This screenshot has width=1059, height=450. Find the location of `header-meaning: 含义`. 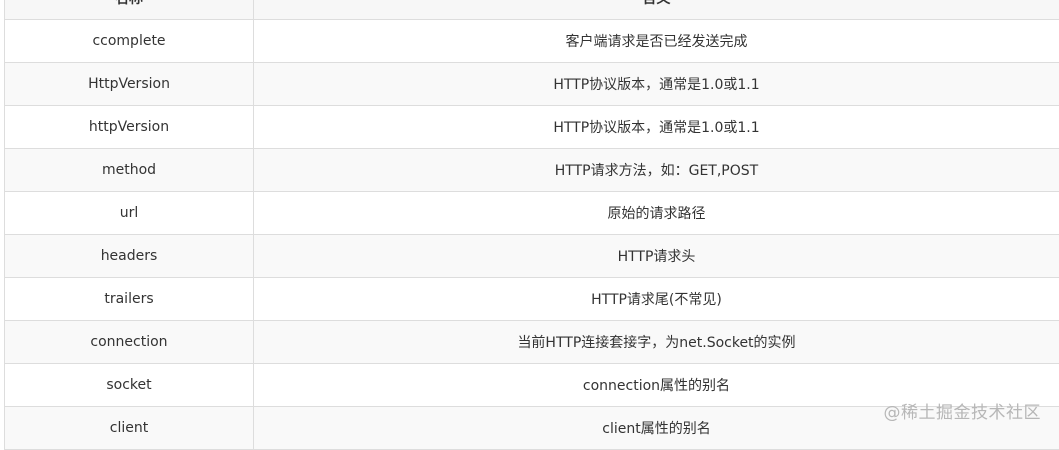

header-meaning: 含义 is located at coordinates (656, 10).